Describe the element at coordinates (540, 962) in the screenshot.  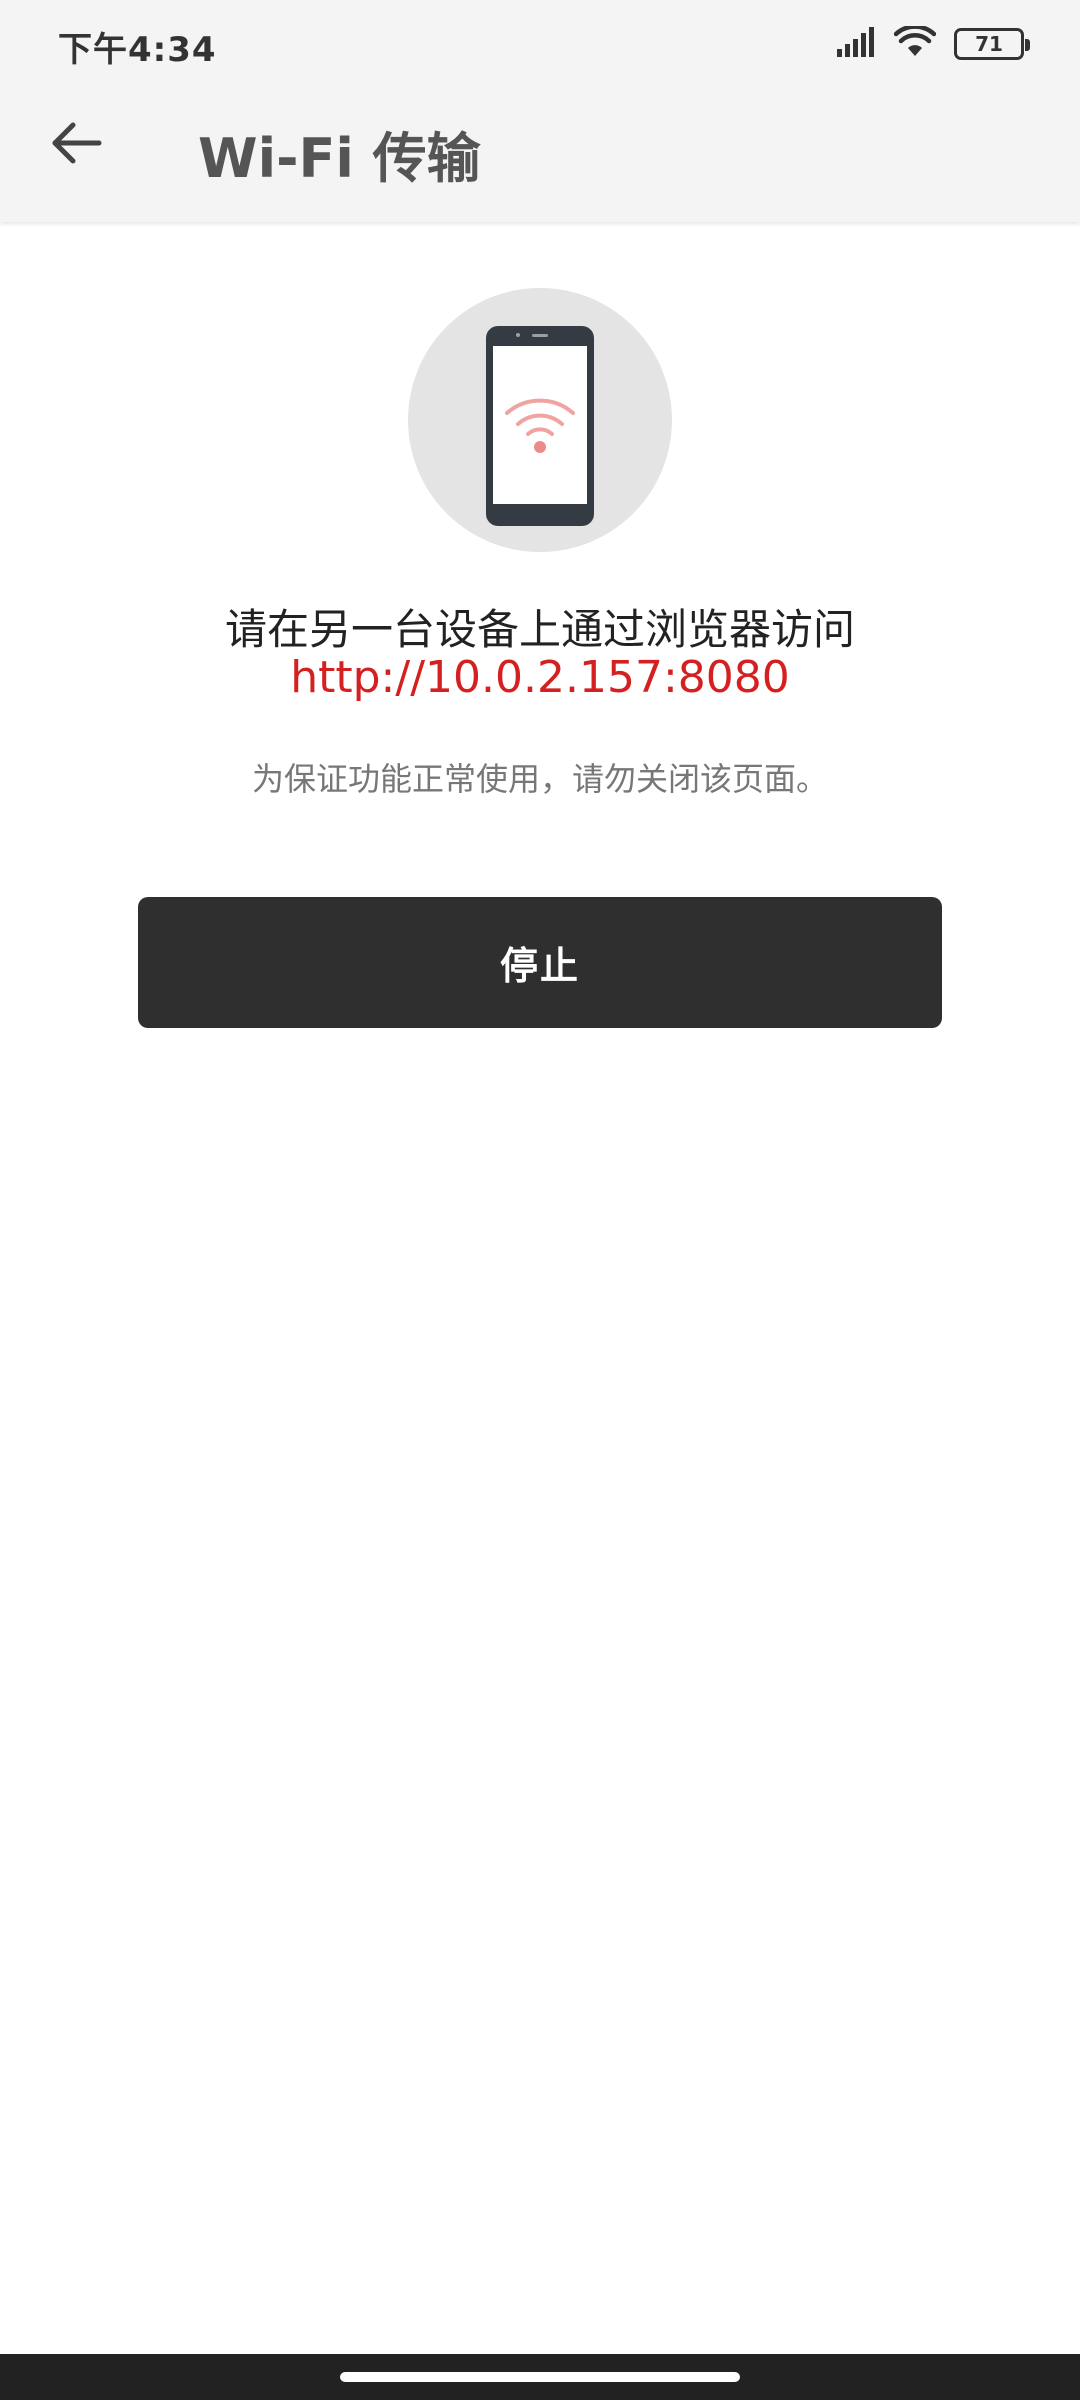
I see `stop-button: 停止` at that location.